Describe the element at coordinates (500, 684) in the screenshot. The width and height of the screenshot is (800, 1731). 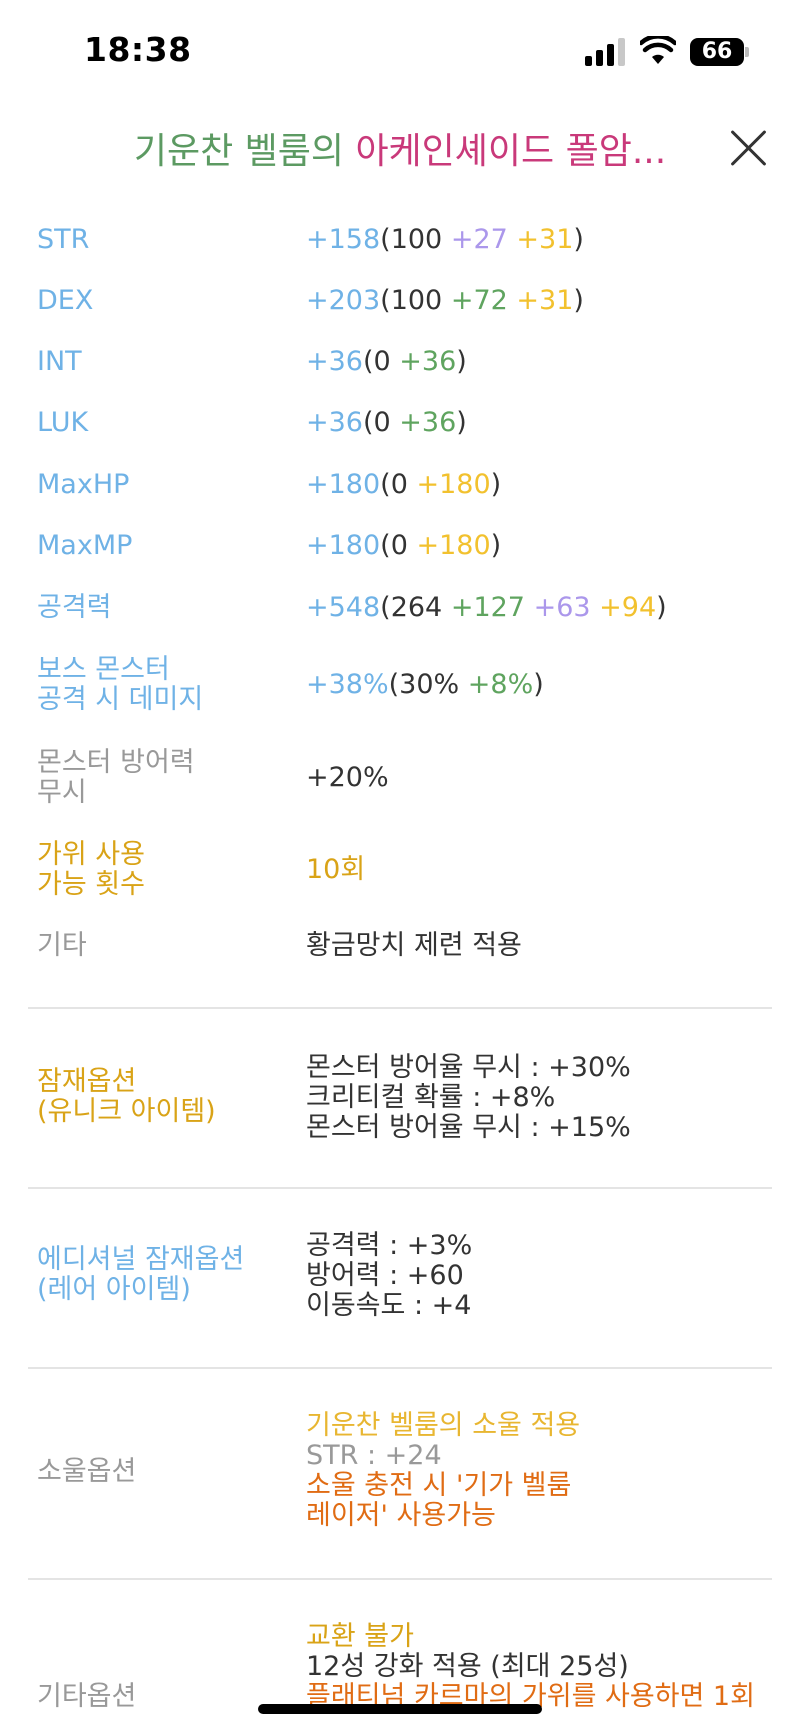
I see `stat-additional: +8%` at that location.